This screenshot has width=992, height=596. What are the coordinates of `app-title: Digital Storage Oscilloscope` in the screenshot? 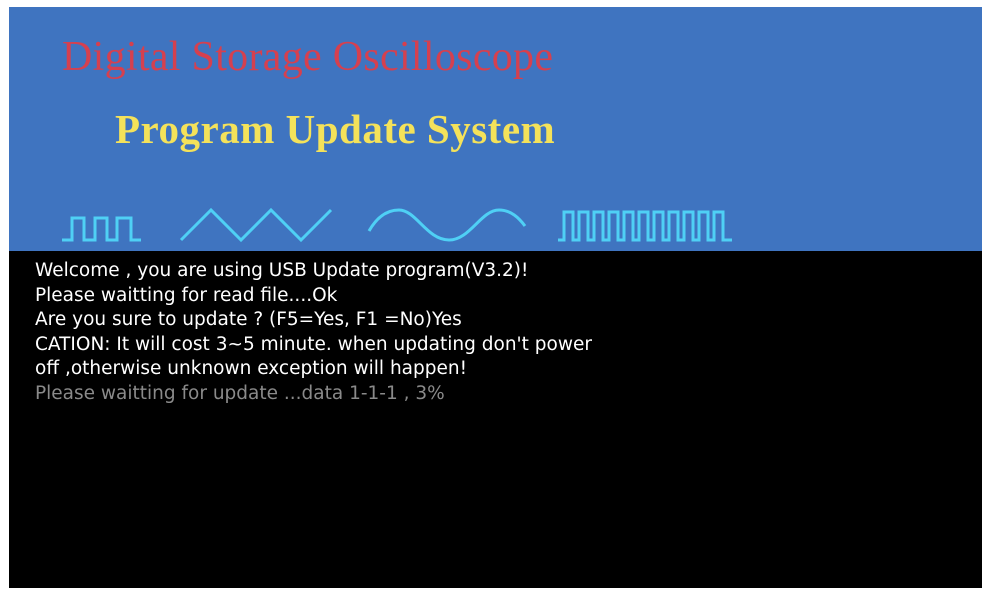 It's located at (308, 57).